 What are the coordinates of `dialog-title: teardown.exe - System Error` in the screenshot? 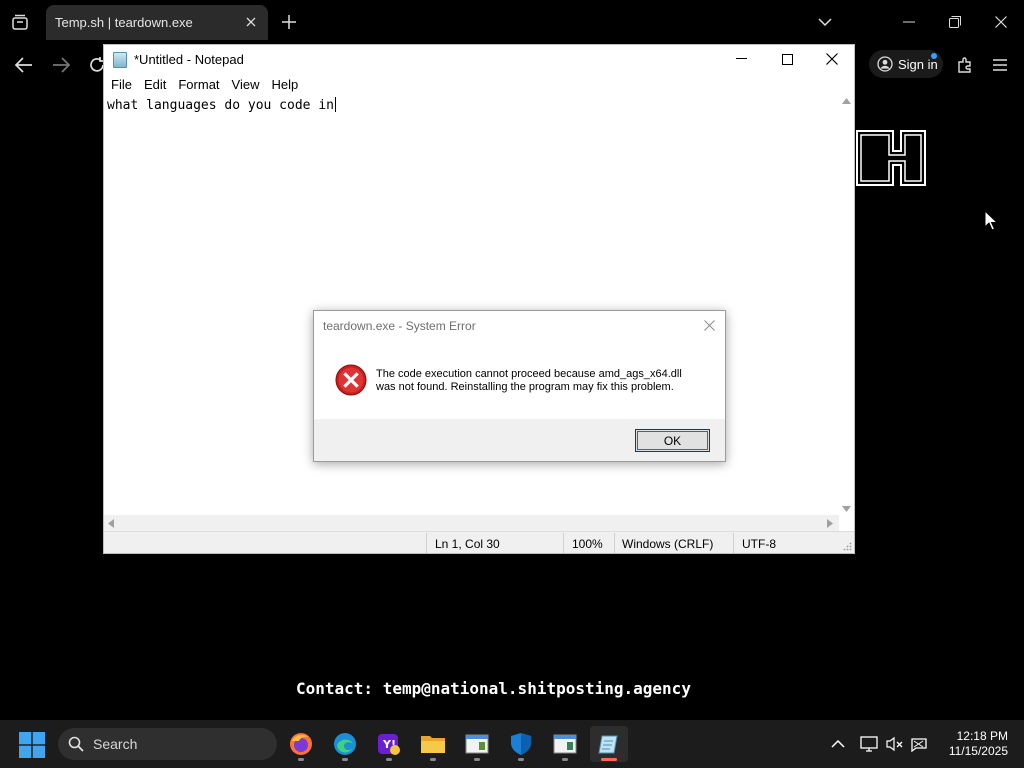 It's located at (399, 326).